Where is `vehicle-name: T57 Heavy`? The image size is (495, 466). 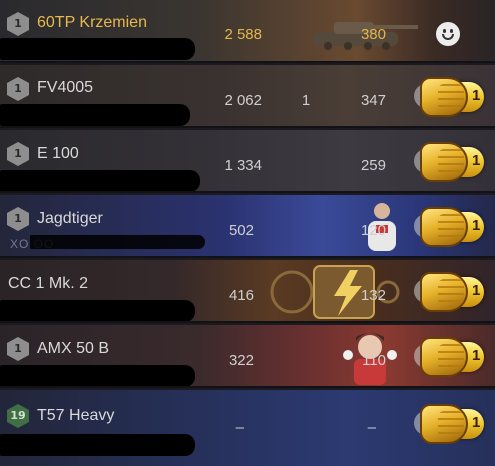
vehicle-name: T57 Heavy is located at coordinates (76, 415).